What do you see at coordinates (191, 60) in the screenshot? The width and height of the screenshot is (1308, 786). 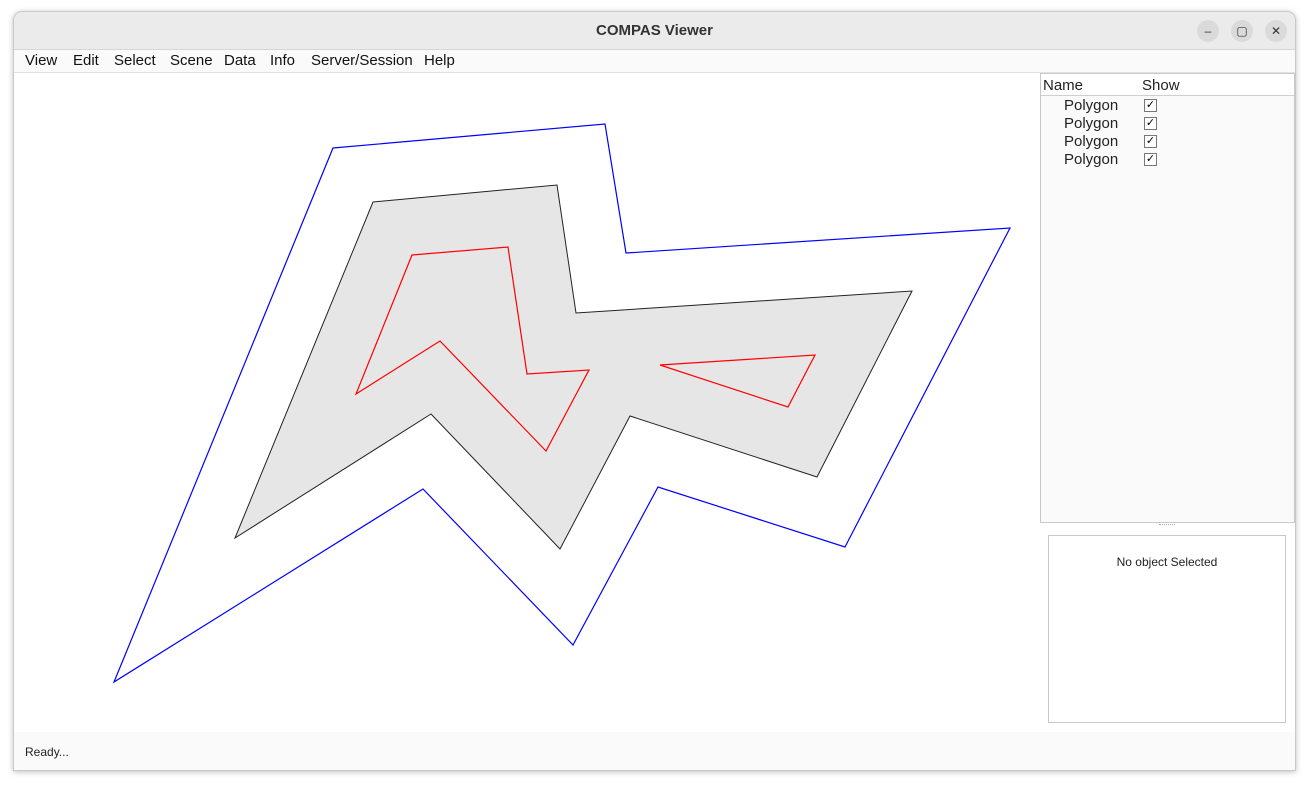 I see `menu-scene: Scene` at bounding box center [191, 60].